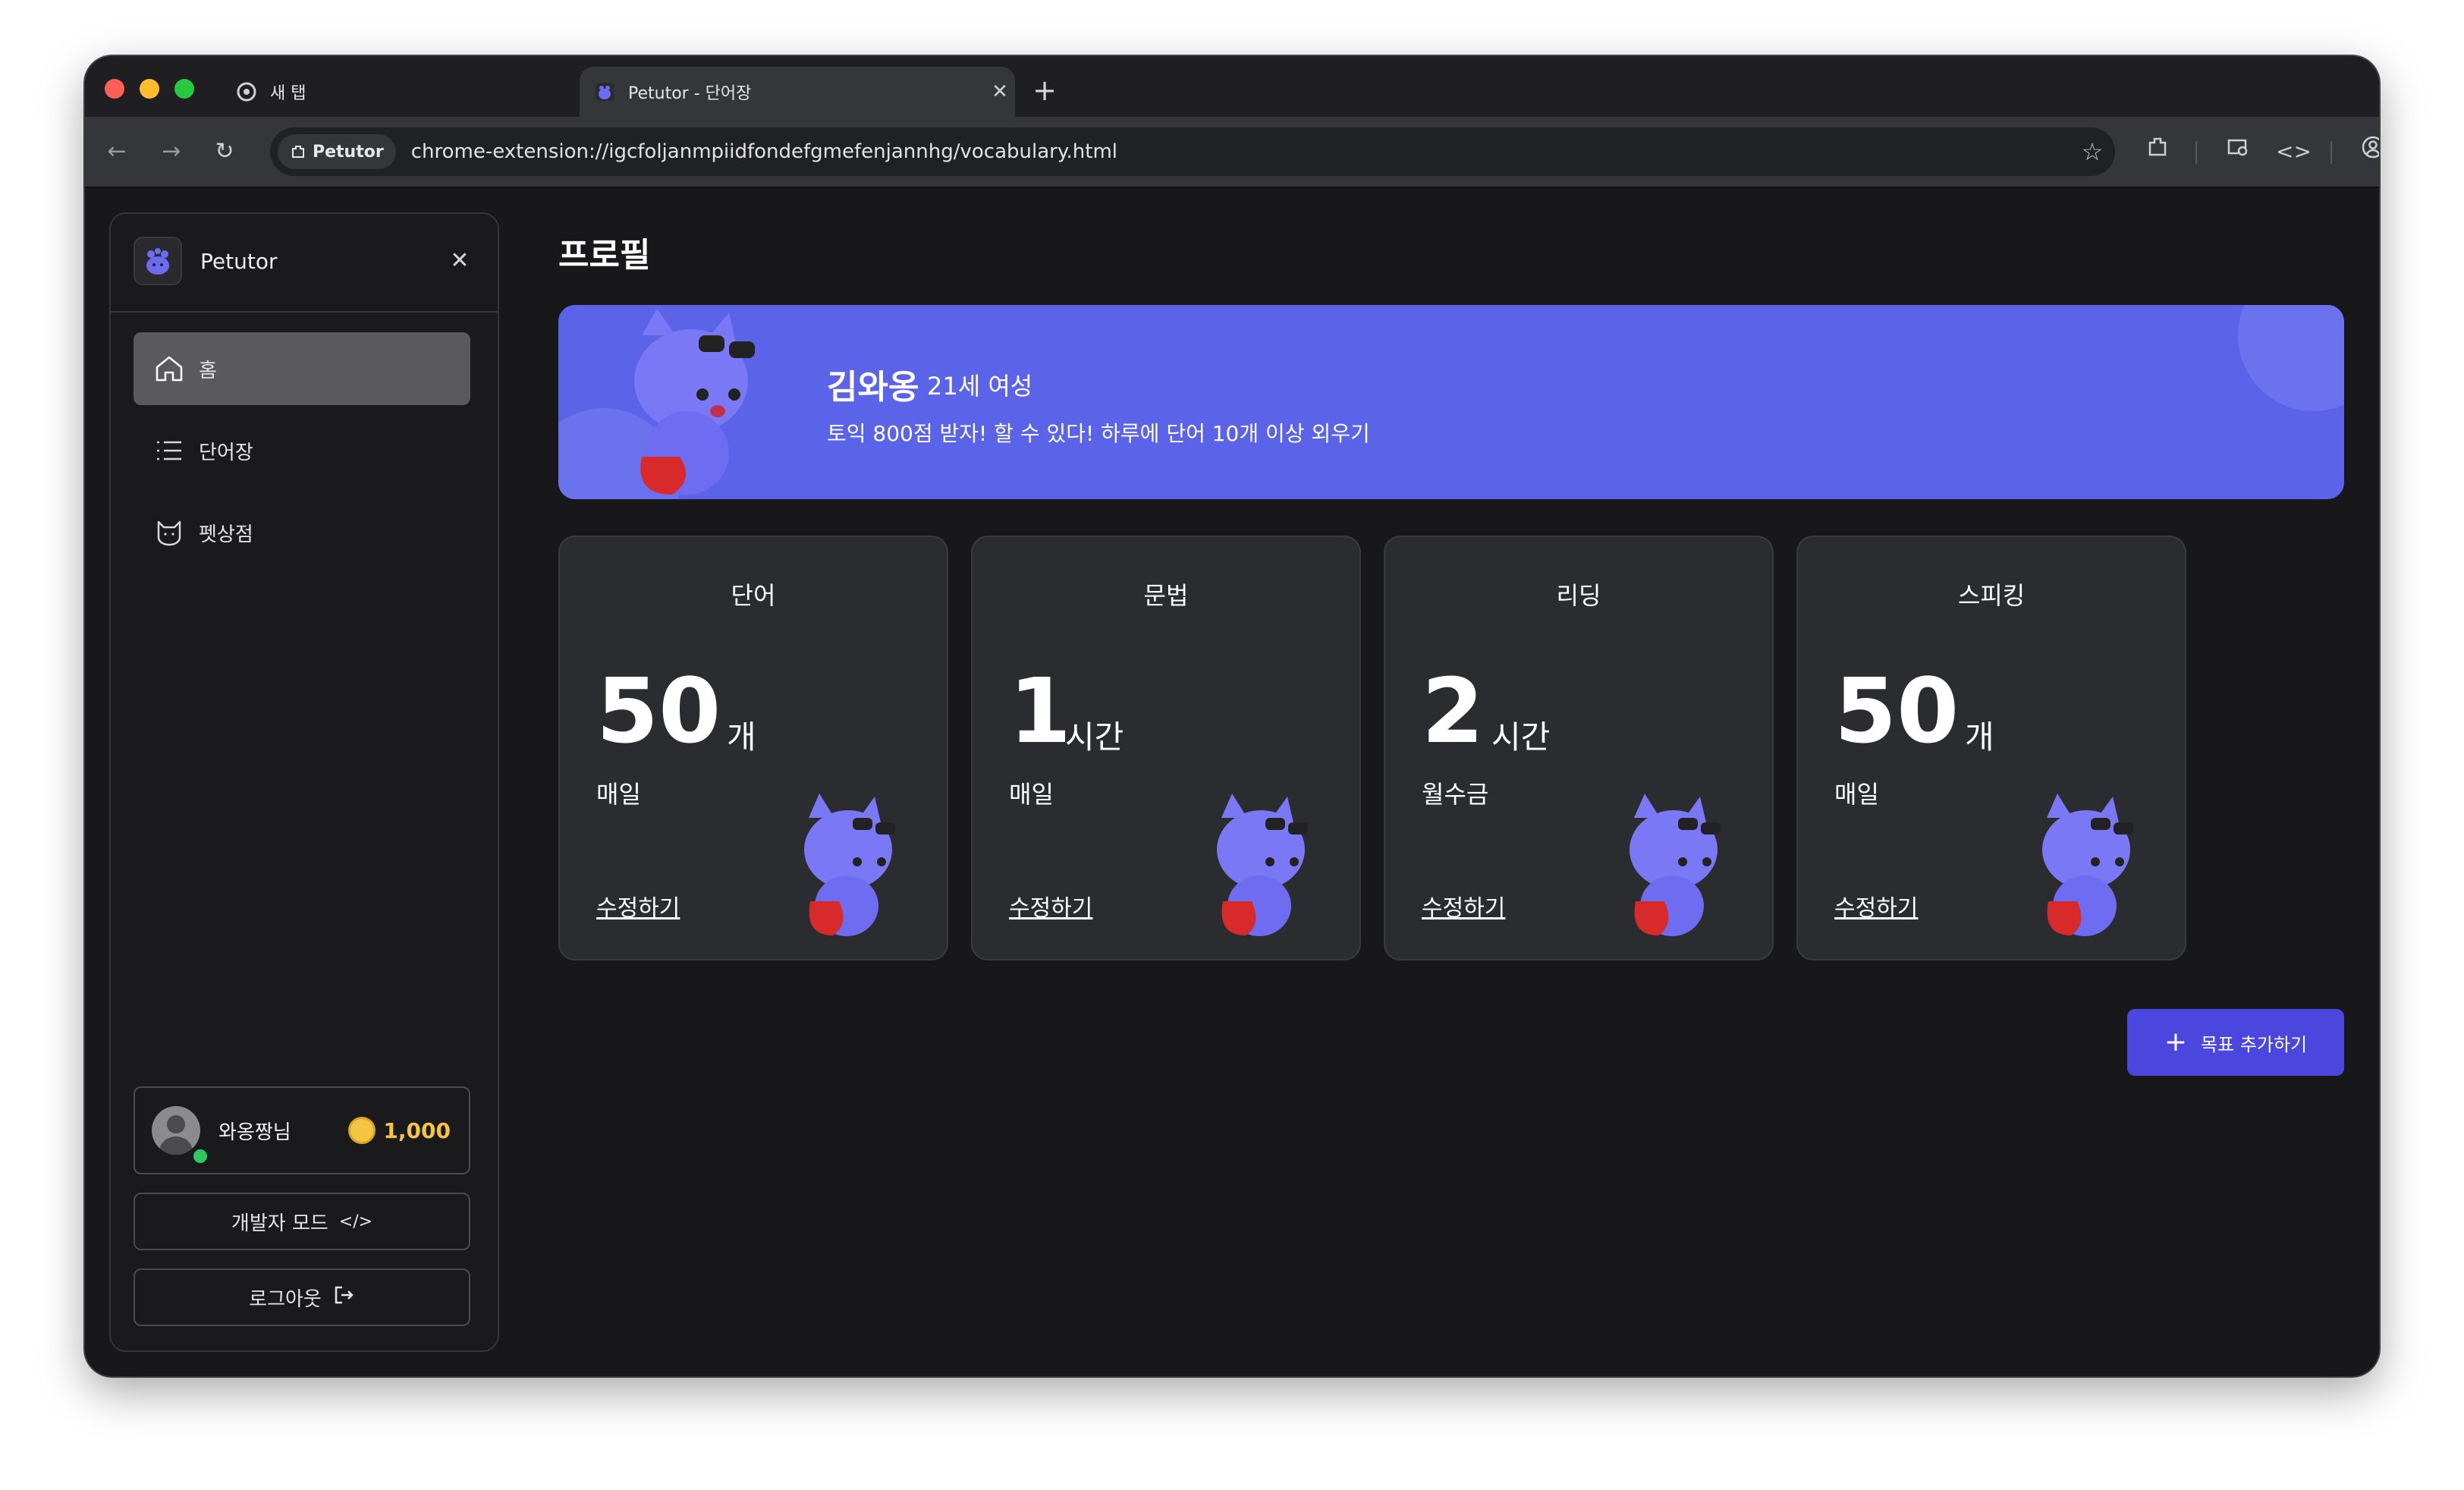 The height and width of the screenshot is (1490, 2464). What do you see at coordinates (279, 1224) in the screenshot?
I see `developer-mode-label: 개발자 모드` at bounding box center [279, 1224].